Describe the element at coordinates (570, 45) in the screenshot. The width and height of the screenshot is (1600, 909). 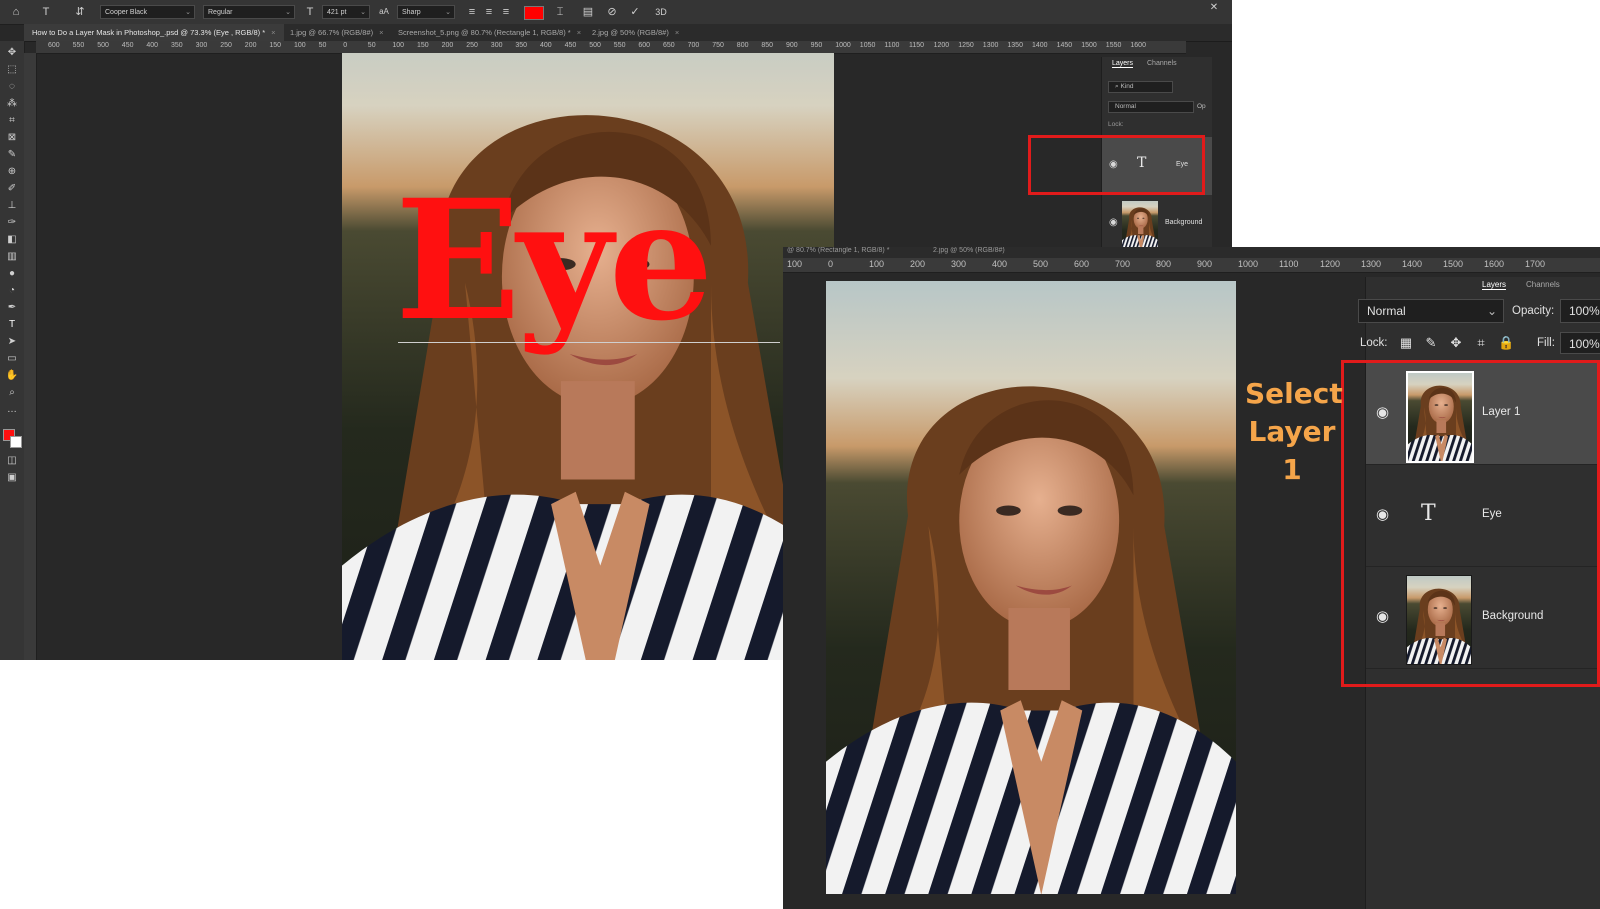
I see `ruler-tick-label: 450` at that location.